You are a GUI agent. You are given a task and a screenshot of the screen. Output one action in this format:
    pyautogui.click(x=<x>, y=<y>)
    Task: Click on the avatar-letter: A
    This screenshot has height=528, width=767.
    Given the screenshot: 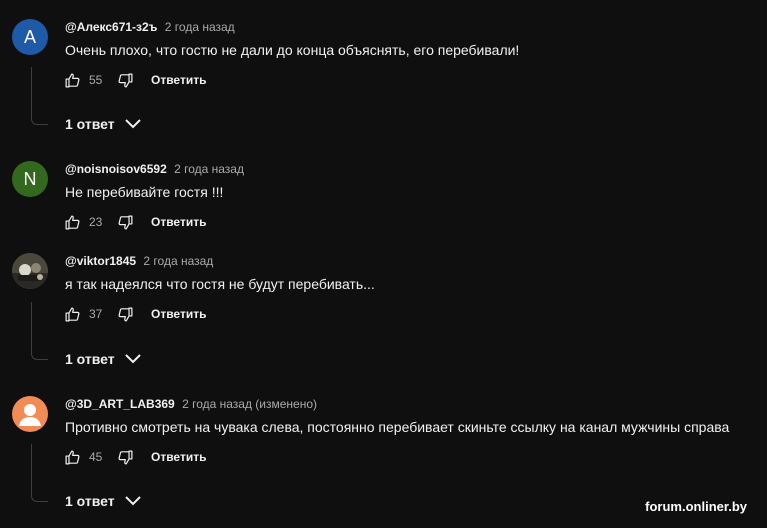 What is the action you would take?
    pyautogui.click(x=29, y=36)
    